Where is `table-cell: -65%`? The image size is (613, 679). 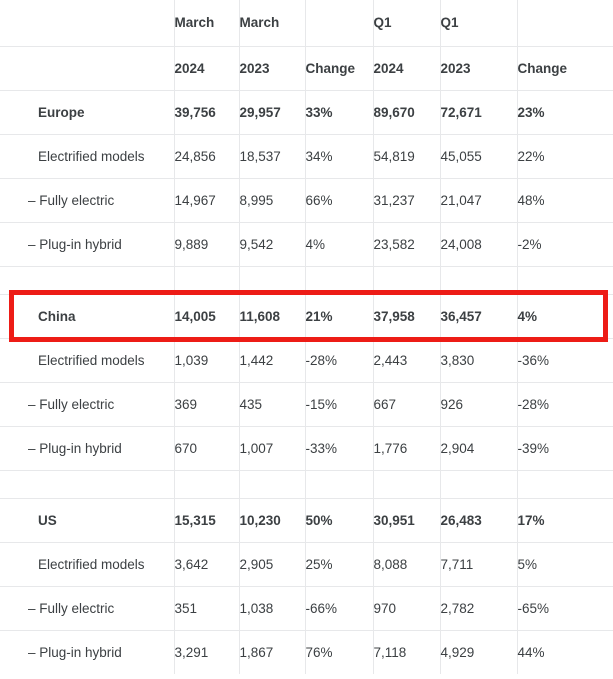
table-cell: -65% is located at coordinates (564, 607).